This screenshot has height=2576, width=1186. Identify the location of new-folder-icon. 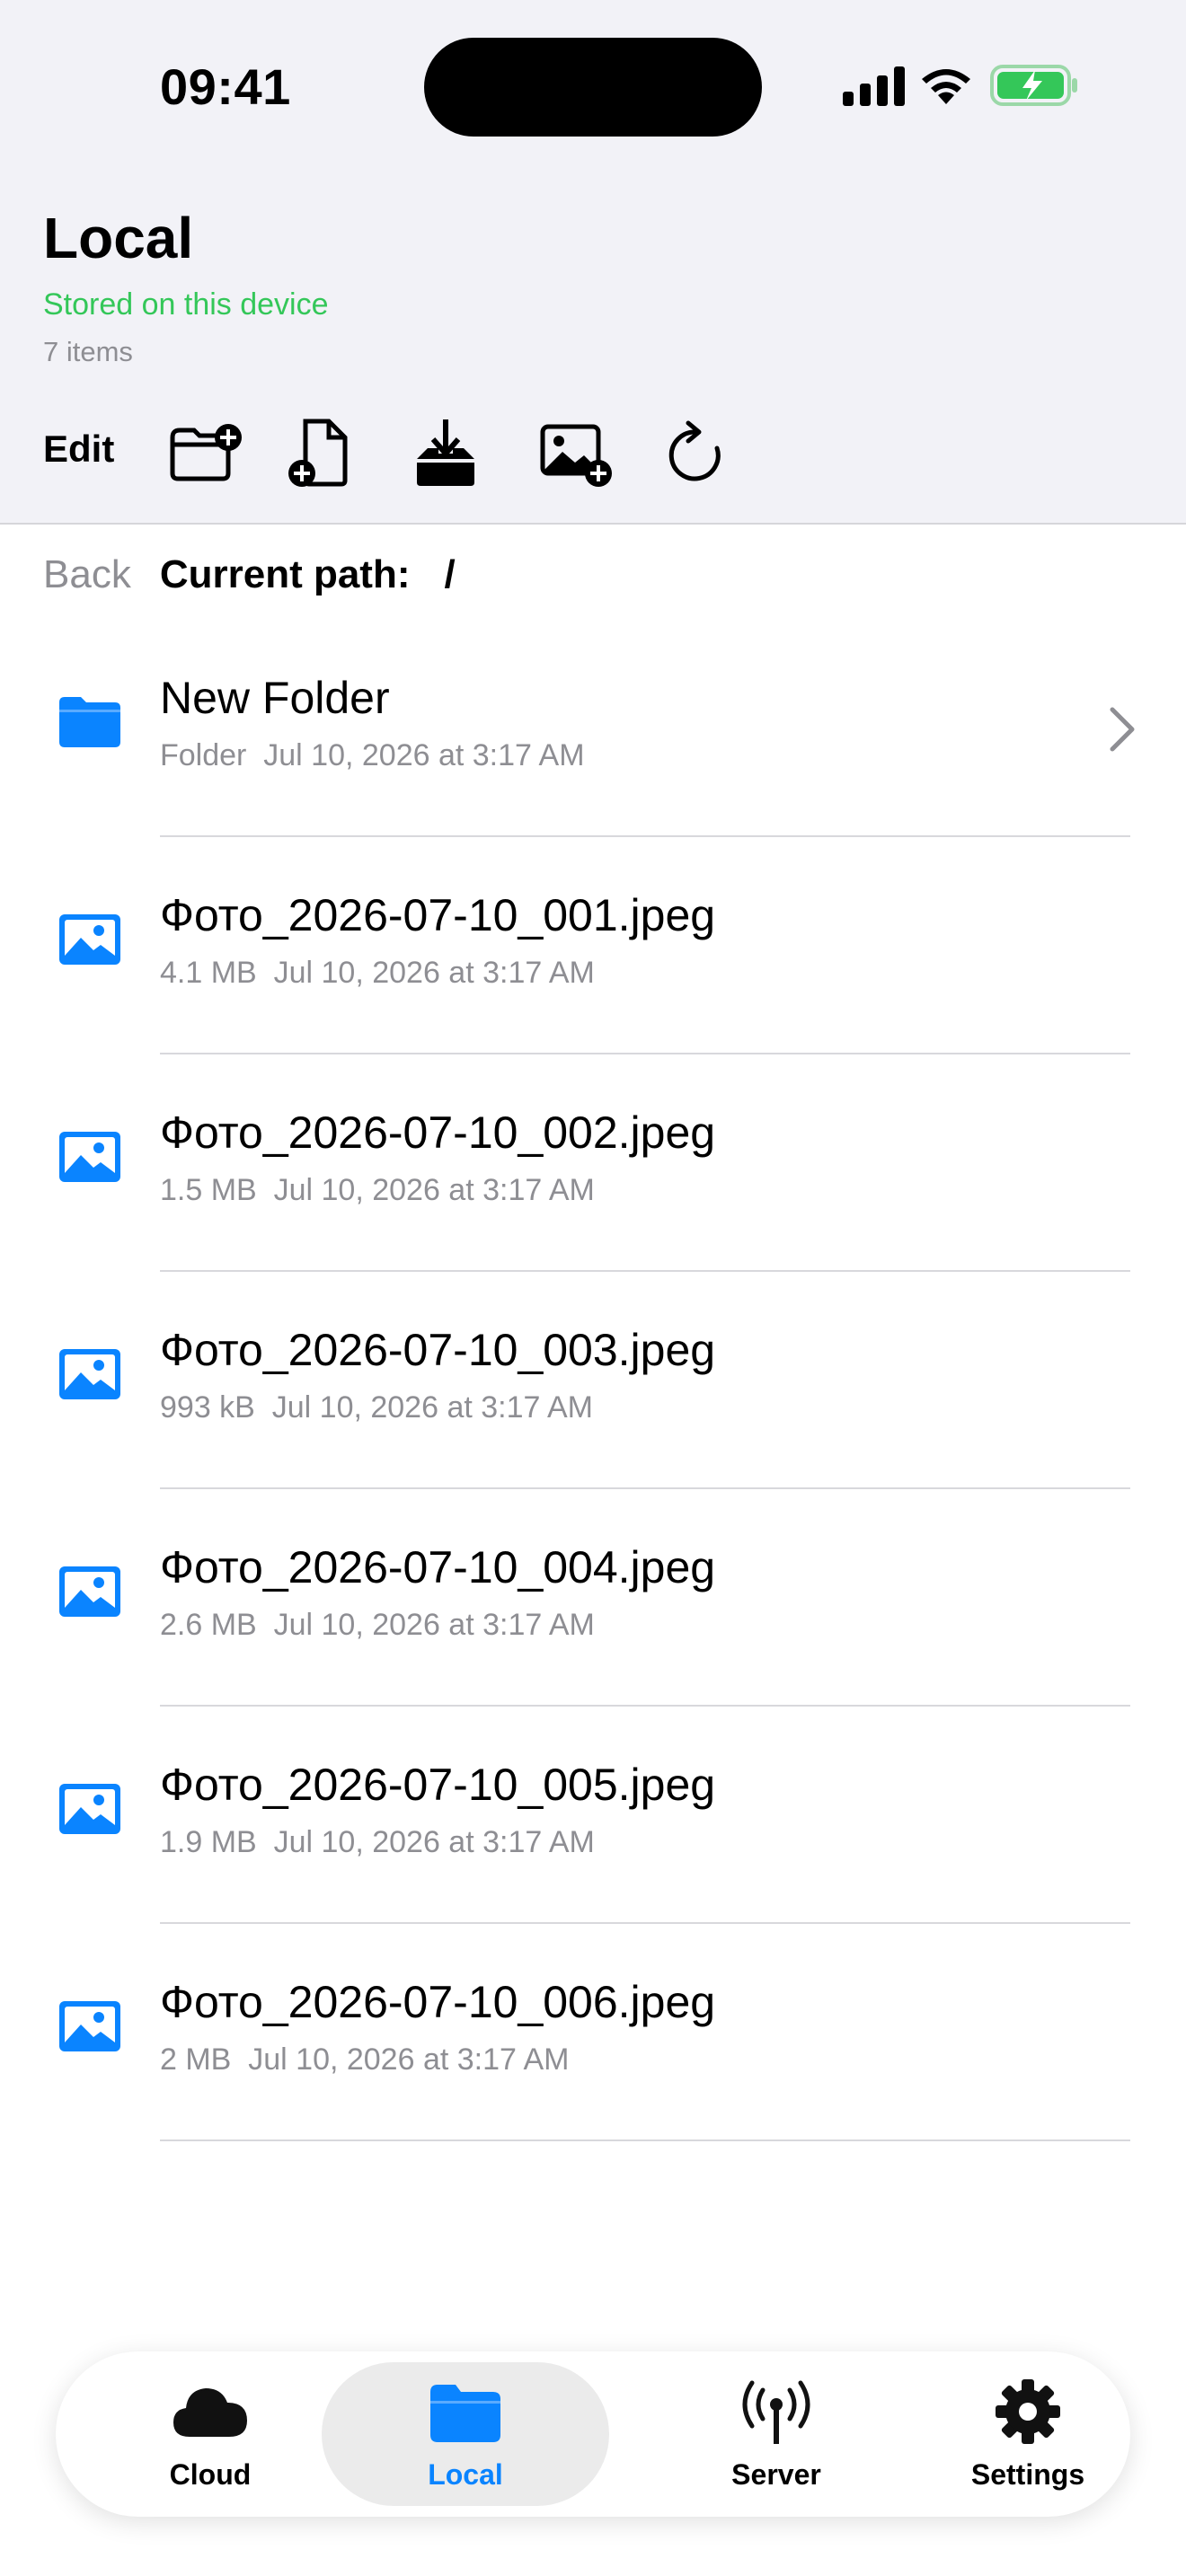
(206, 452).